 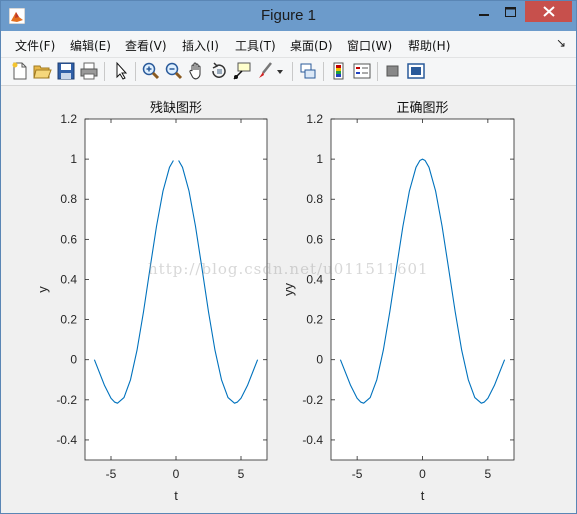 I want to click on y-axis-label: y, so click(x=42, y=289).